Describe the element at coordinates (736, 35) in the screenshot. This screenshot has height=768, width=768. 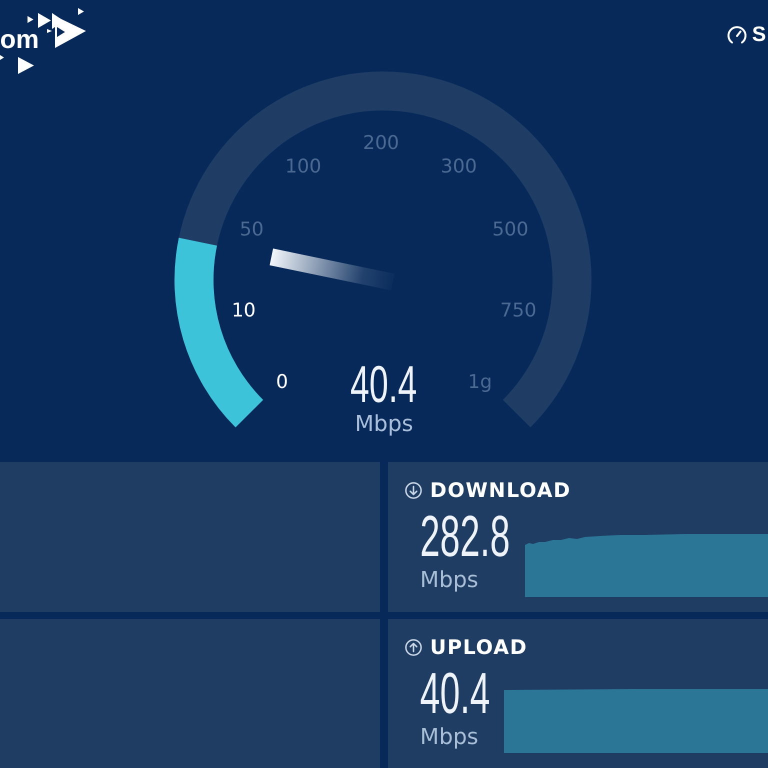
I see `speedometer-icon` at that location.